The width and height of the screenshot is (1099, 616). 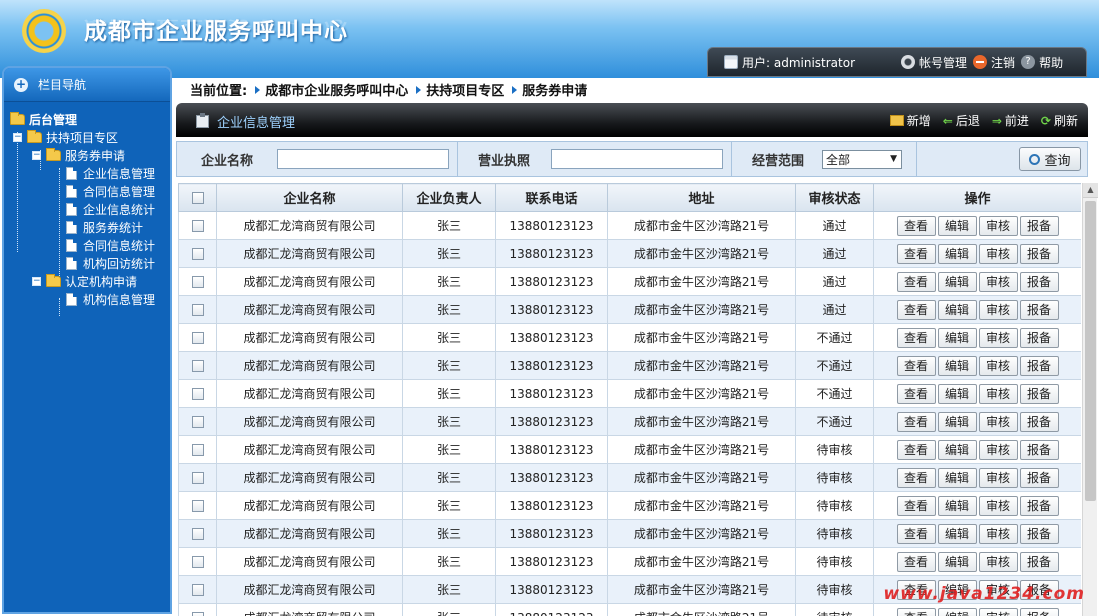 What do you see at coordinates (87, 173) in the screenshot?
I see `tree-item: 企业信息管理` at bounding box center [87, 173].